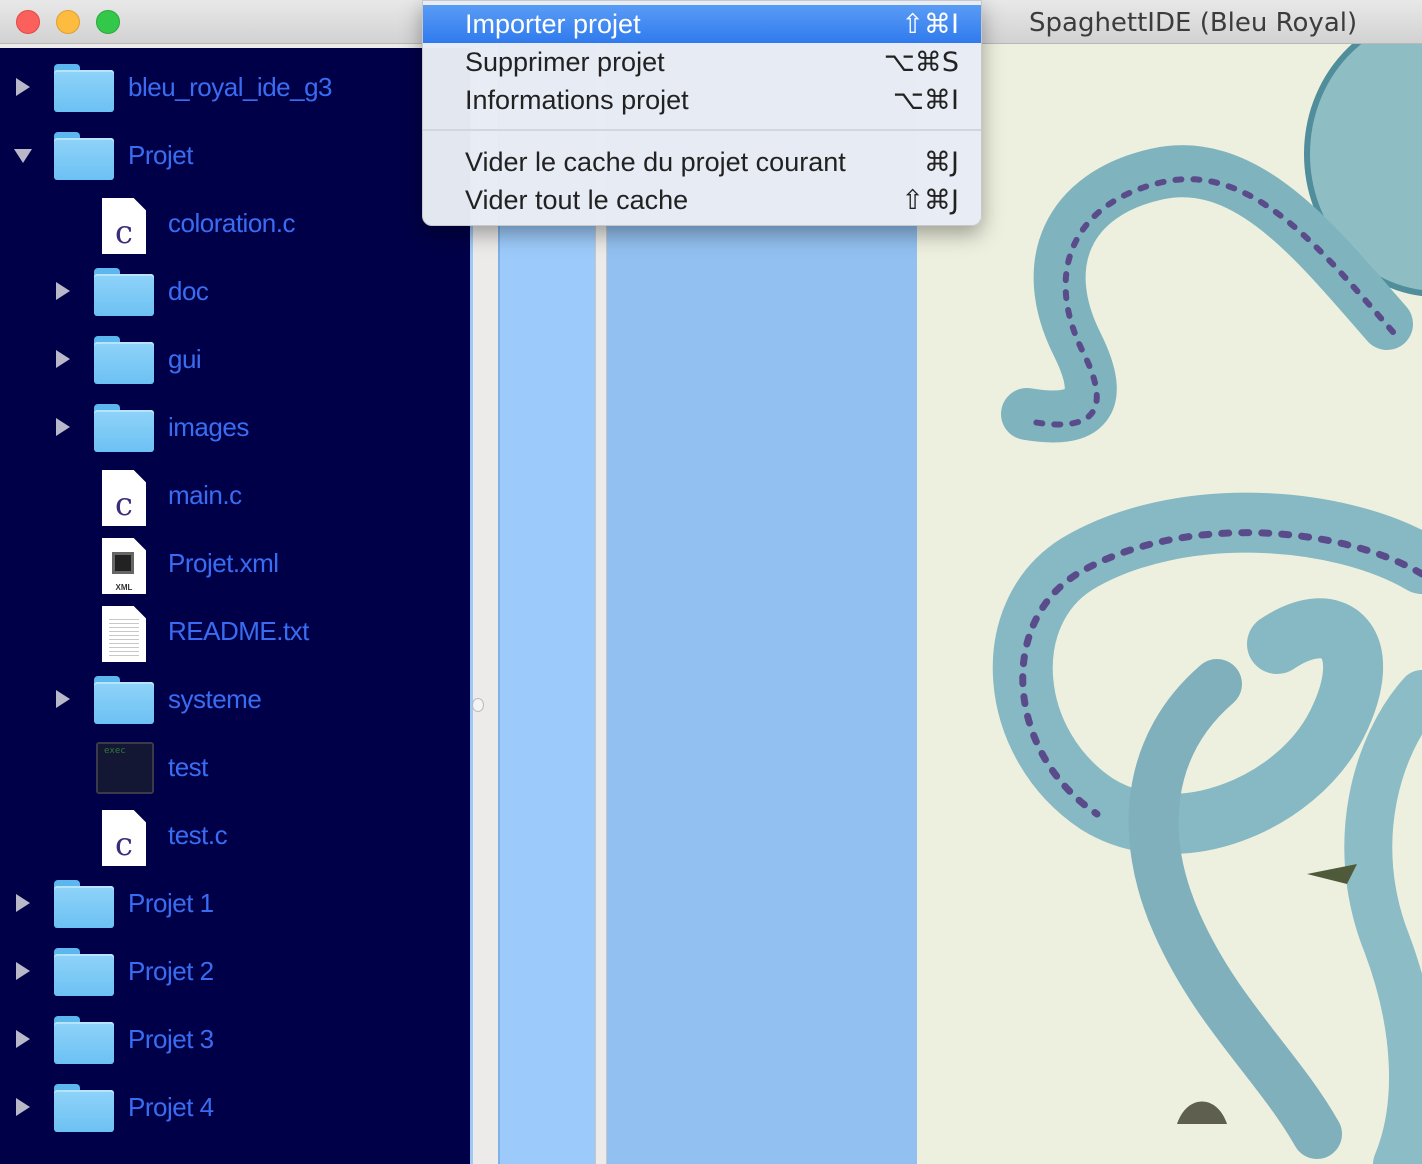 This screenshot has height=1164, width=1422. I want to click on xml-file-icon: XML, so click(124, 566).